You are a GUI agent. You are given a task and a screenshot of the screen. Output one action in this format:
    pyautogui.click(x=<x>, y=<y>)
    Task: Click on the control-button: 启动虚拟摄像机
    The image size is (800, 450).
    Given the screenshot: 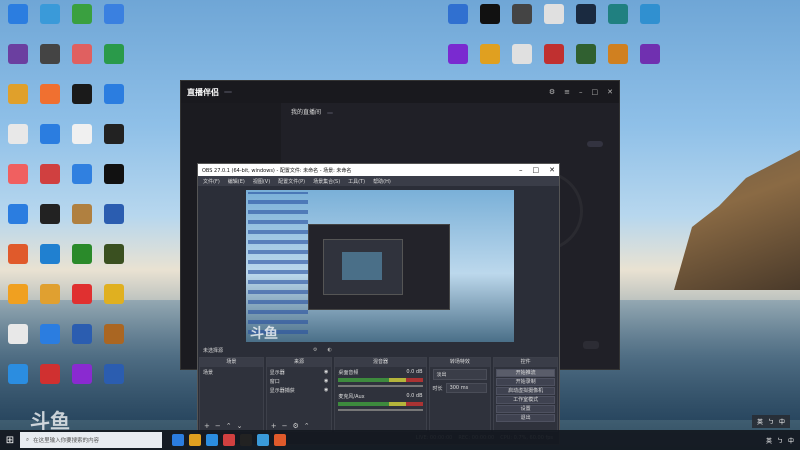 What is the action you would take?
    pyautogui.click(x=526, y=391)
    